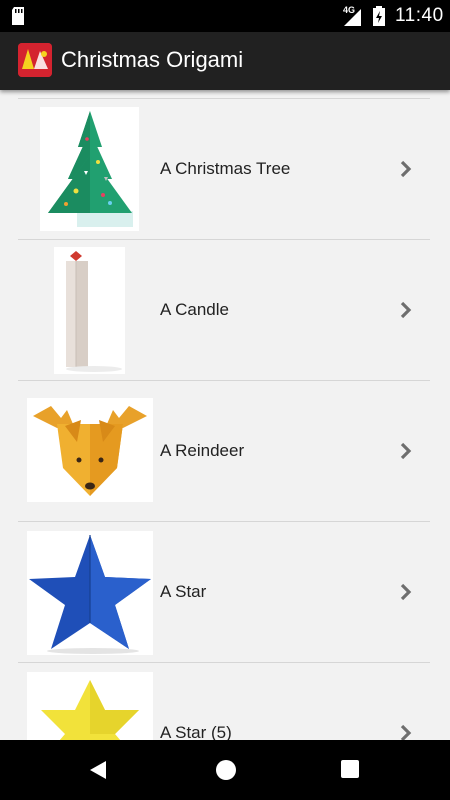 The height and width of the screenshot is (800, 450). What do you see at coordinates (90, 450) in the screenshot?
I see `reindeer-thumbnail` at bounding box center [90, 450].